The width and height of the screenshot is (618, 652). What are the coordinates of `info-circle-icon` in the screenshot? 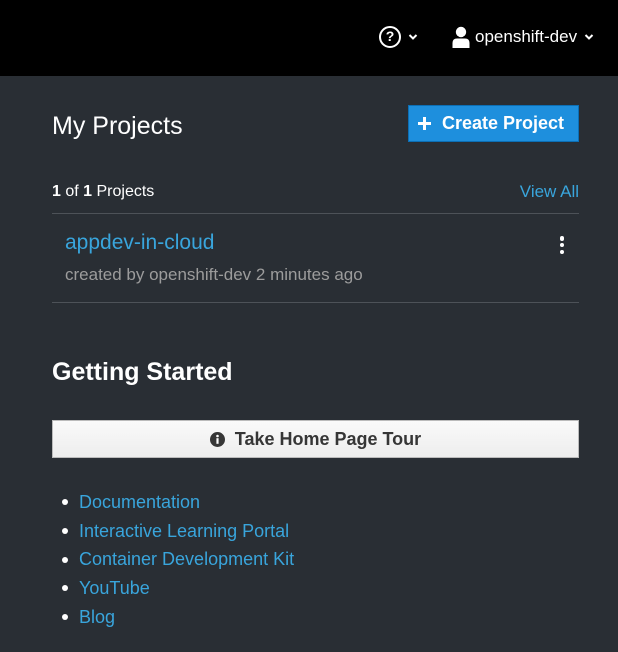 It's located at (217, 439).